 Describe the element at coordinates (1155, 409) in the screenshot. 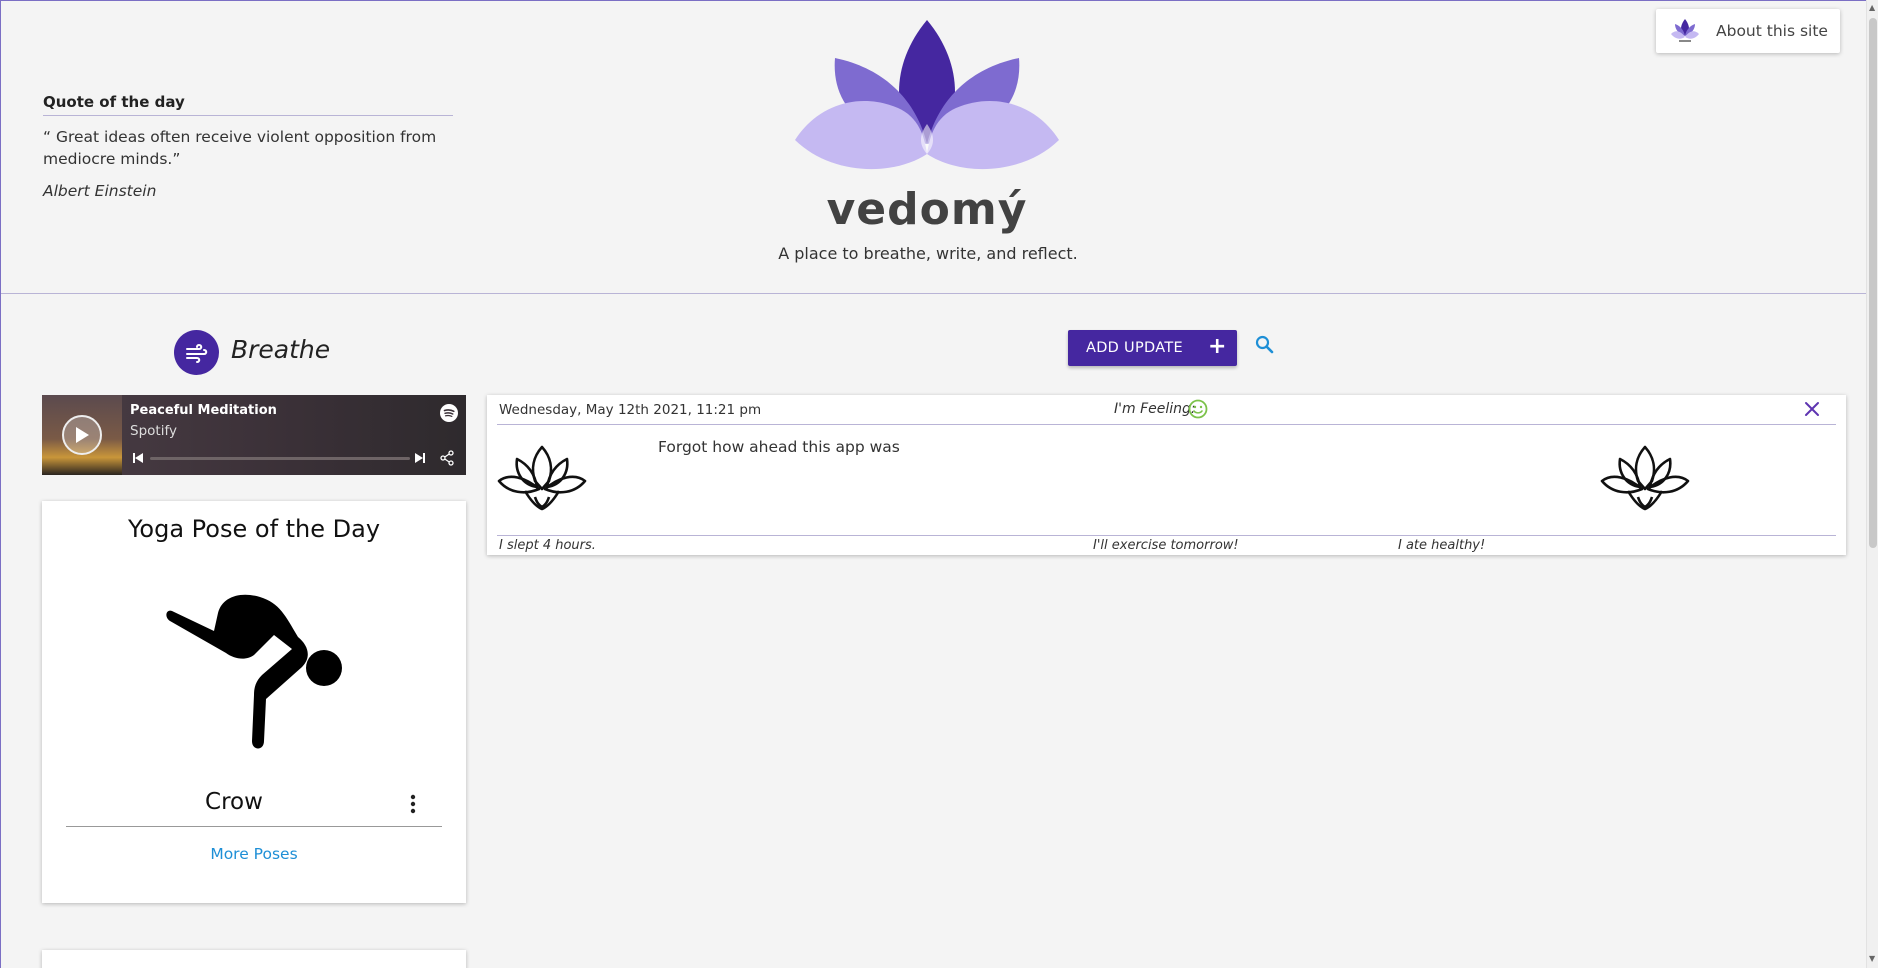

I see `feeling-label: I'm Feeling:` at that location.